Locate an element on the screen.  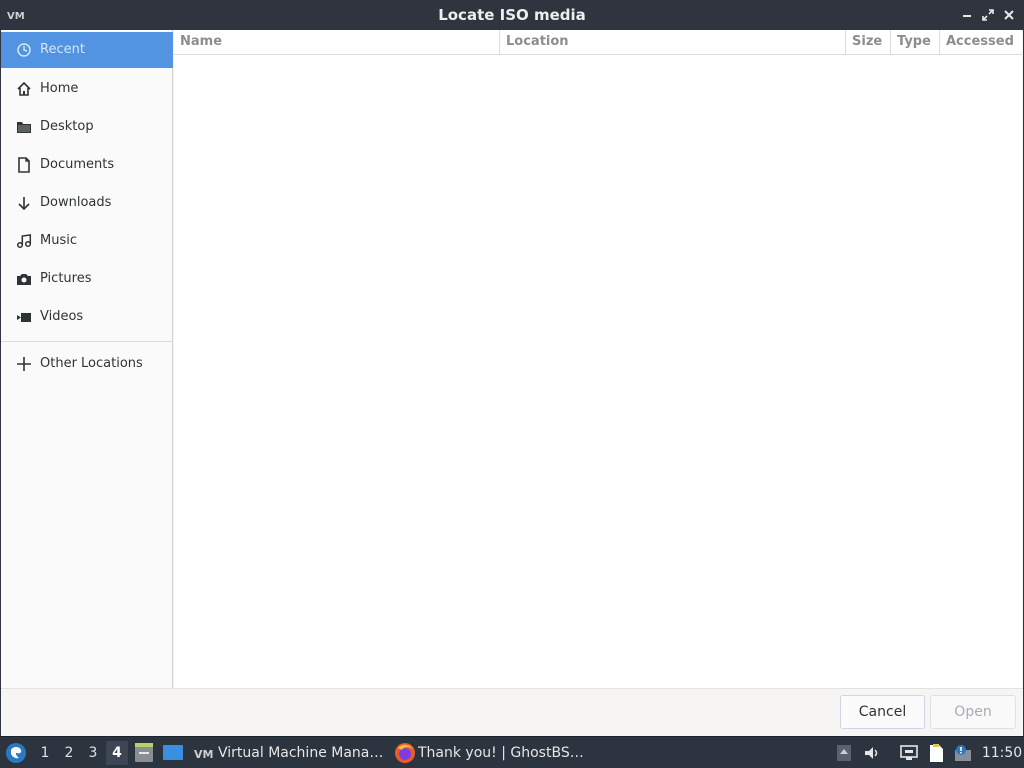
workspace-1: 1 is located at coordinates (45, 753).